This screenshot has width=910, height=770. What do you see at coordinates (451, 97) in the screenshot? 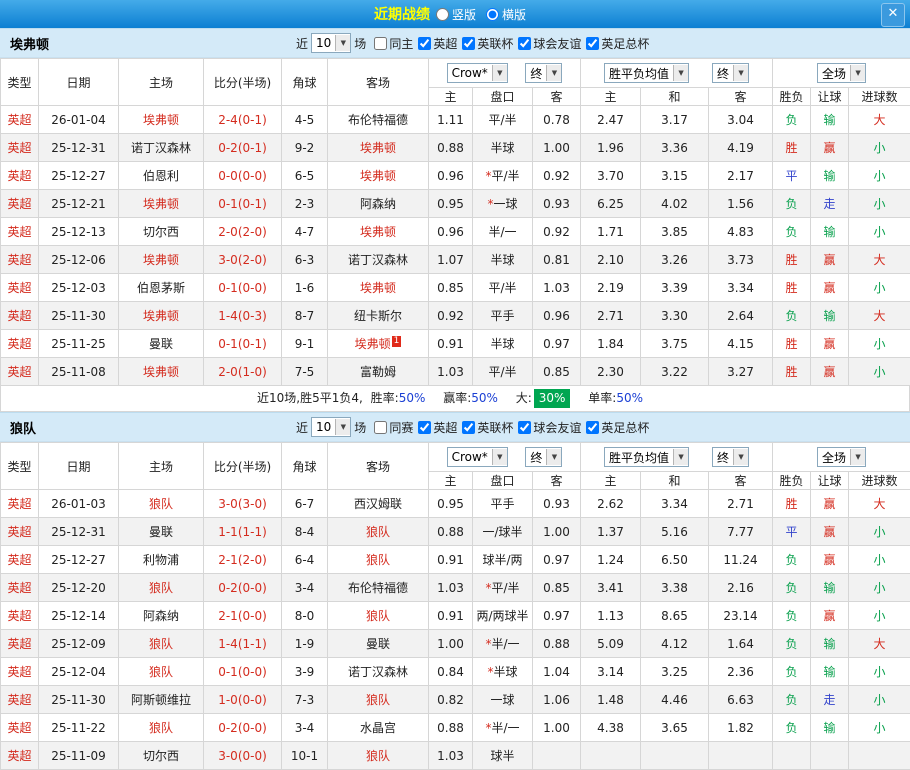
I see `col-asia-home: 主` at bounding box center [451, 97].